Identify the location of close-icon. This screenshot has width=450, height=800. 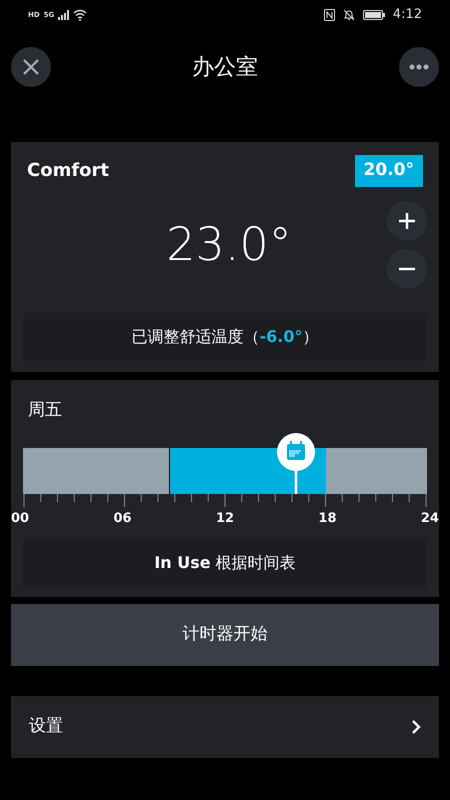
(31, 67).